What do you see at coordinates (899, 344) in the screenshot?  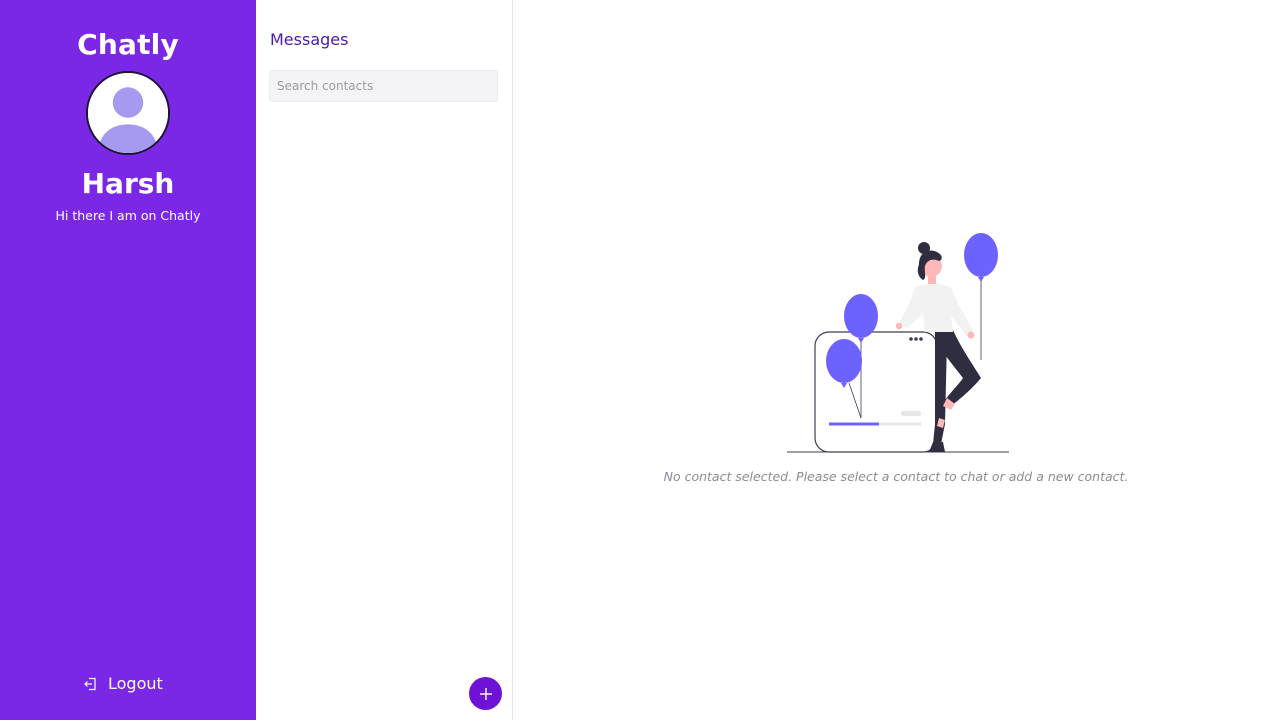 I see `empty-state-illustration` at bounding box center [899, 344].